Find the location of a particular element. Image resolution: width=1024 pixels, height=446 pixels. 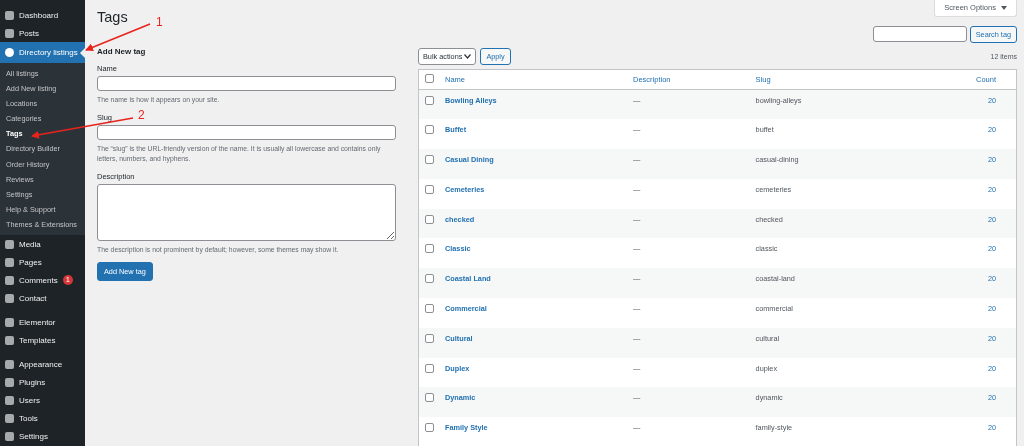

select-all-checkbox is located at coordinates (429, 78).